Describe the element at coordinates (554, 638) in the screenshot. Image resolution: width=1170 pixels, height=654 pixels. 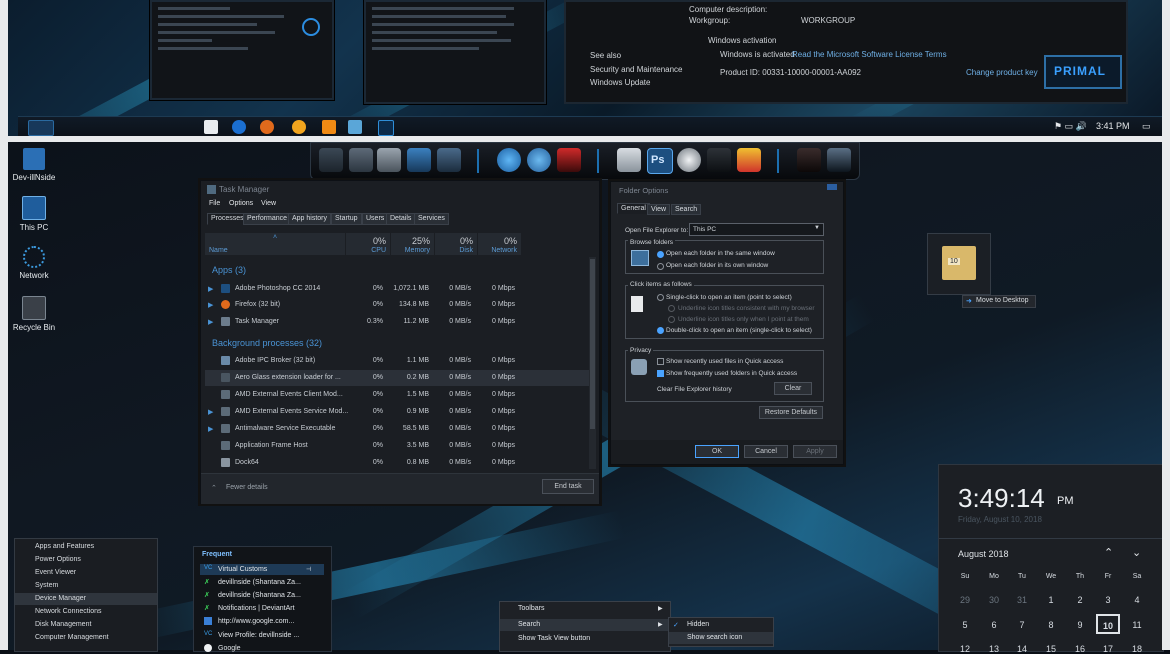
I see `menu-item-task-view: Show Task View button` at that location.